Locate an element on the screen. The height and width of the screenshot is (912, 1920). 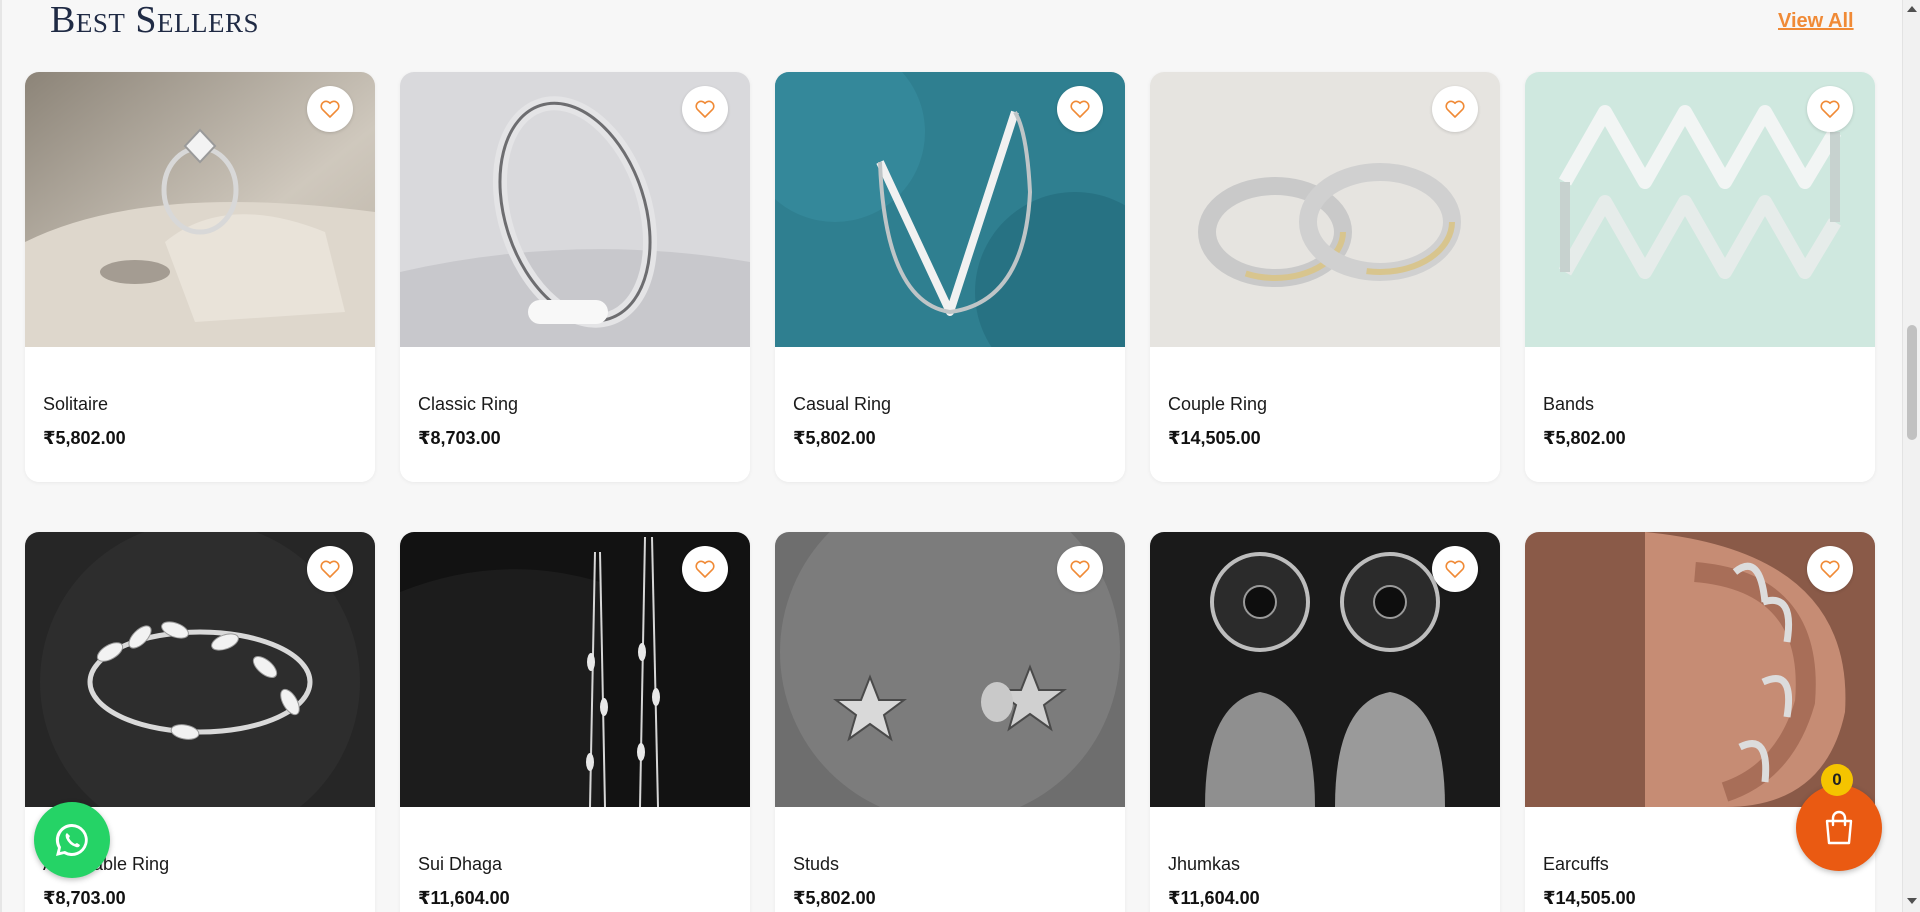
product-name: Bands is located at coordinates (1568, 404).